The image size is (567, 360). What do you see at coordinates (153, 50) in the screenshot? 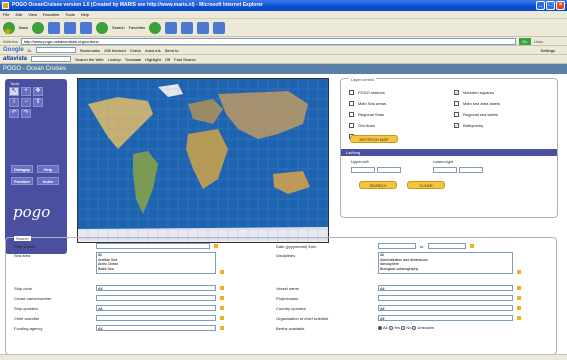
I see `autolink-button: AutoLink` at bounding box center [153, 50].